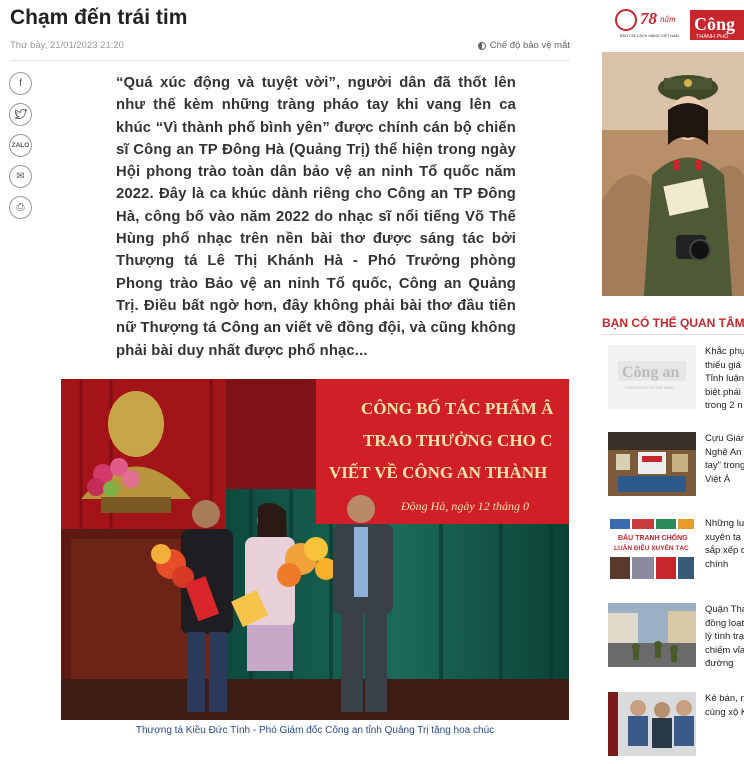 The width and height of the screenshot is (744, 764). I want to click on related-line: cùng xộ K, so click(724, 712).